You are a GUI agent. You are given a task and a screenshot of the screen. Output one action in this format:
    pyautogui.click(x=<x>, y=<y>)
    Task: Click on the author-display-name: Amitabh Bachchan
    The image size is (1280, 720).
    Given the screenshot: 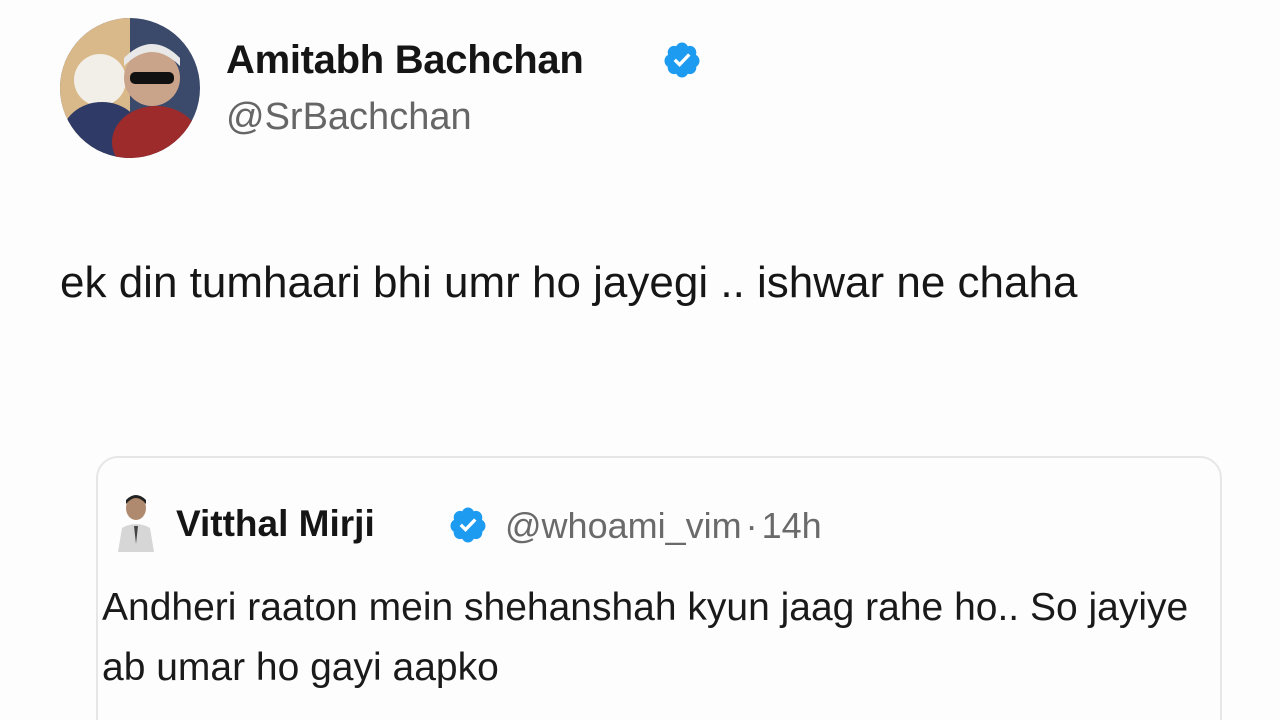 What is the action you would take?
    pyautogui.click(x=405, y=60)
    